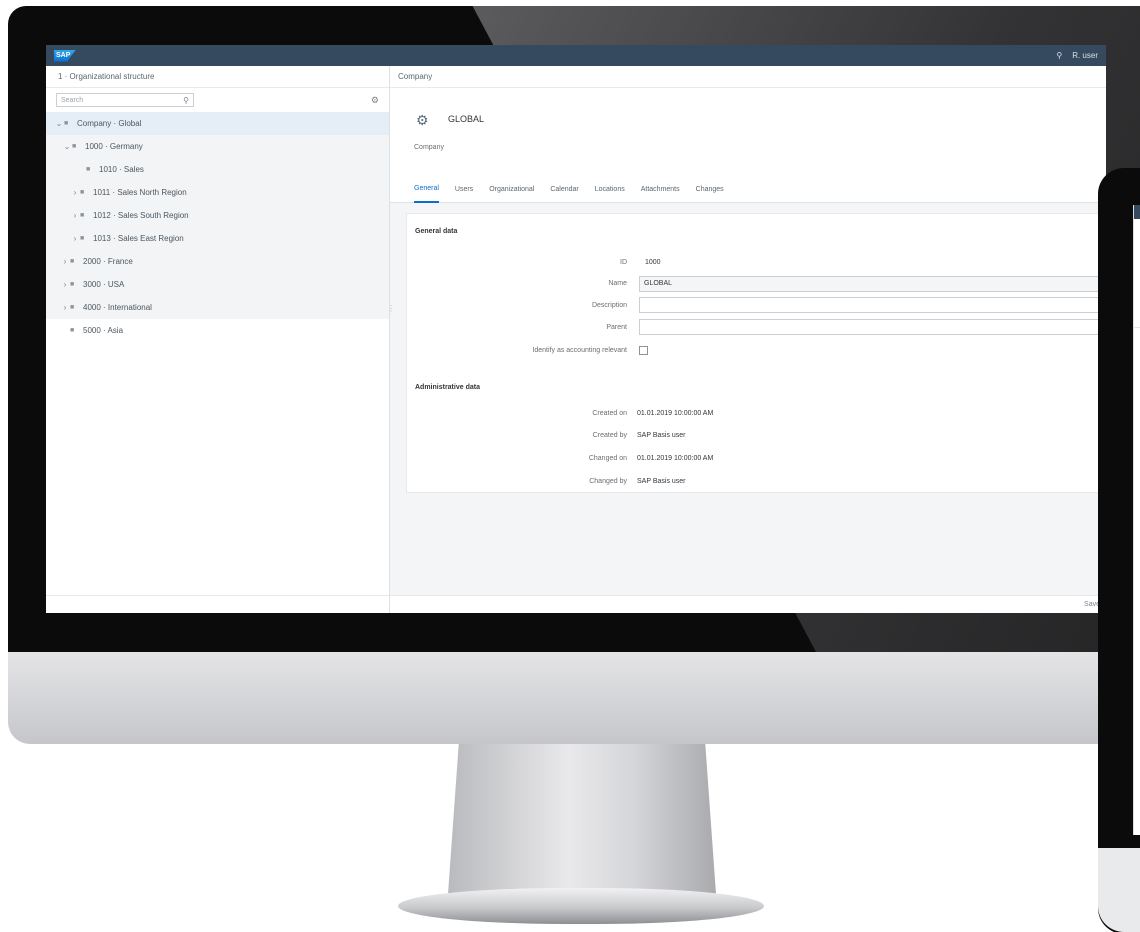 The height and width of the screenshot is (932, 1140). I want to click on pane-title: 1 · Organizational structure, so click(217, 77).